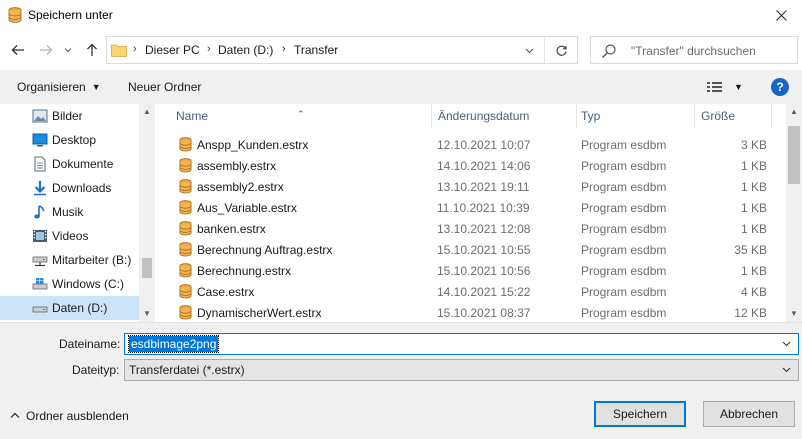  Describe the element at coordinates (301, 114) in the screenshot. I see `sort-ascending-icon: ⌃` at that location.